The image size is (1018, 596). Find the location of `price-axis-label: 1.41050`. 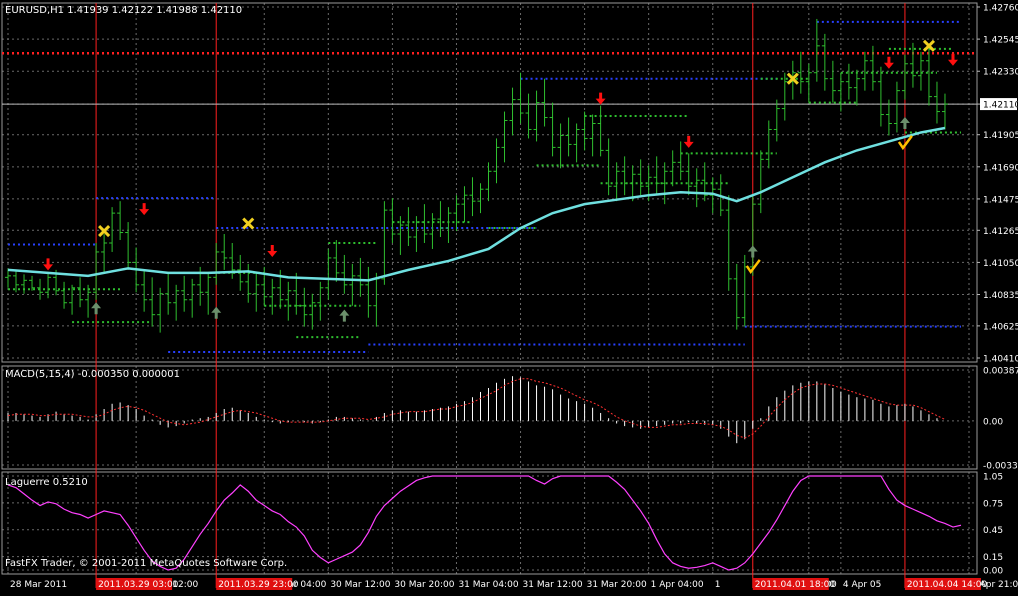

price-axis-label: 1.41050 is located at coordinates (1000, 264).